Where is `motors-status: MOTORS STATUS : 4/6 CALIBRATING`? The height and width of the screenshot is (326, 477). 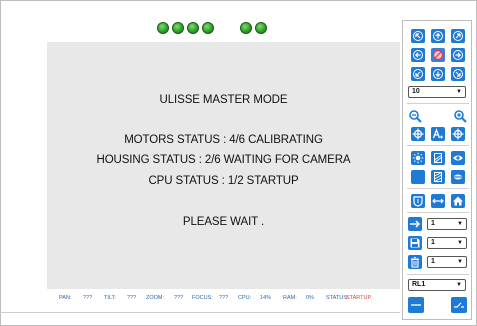
motors-status: MOTORS STATUS : 4/6 CALIBRATING is located at coordinates (223, 140).